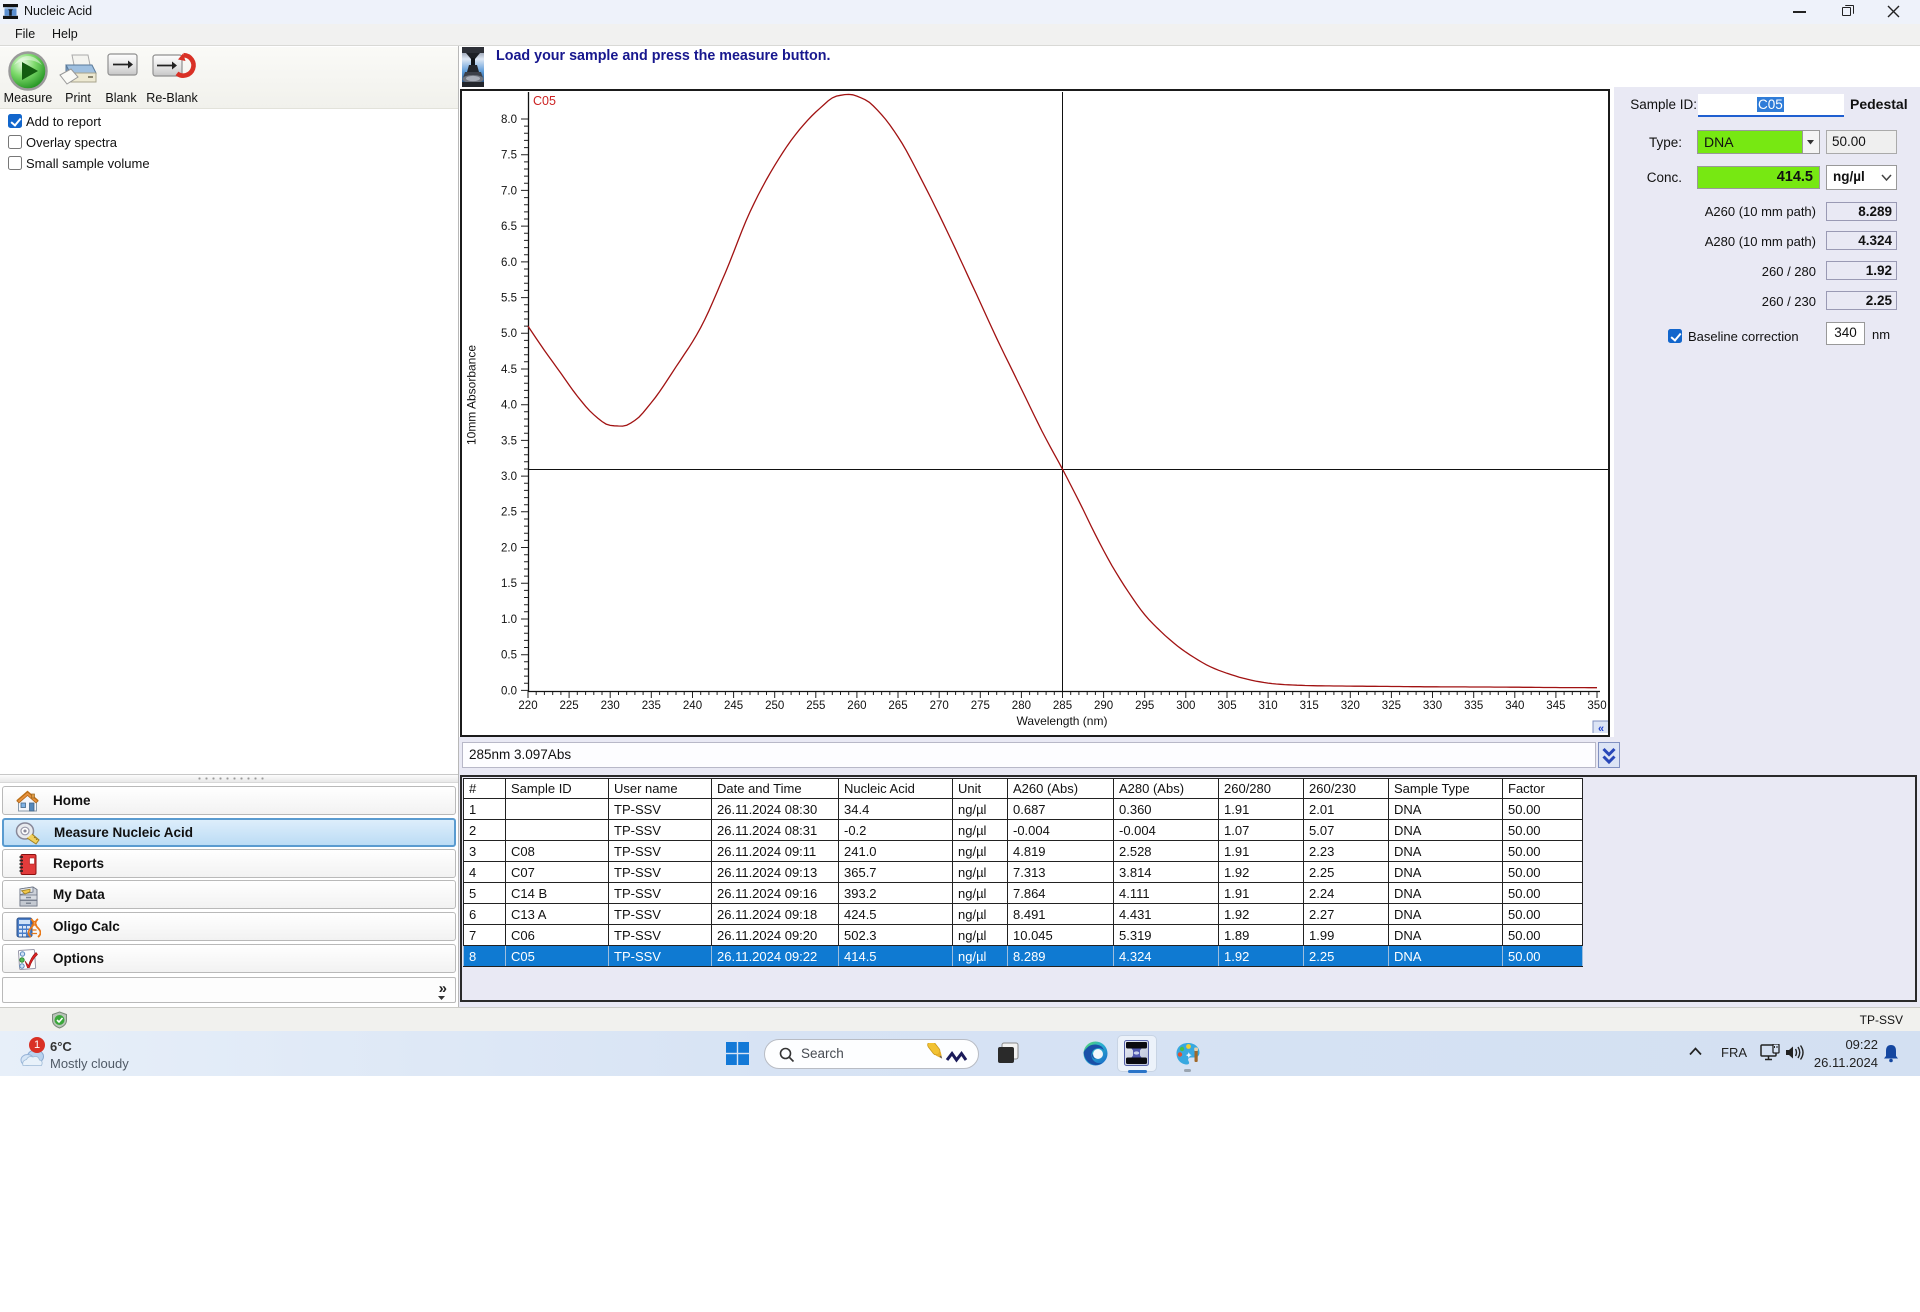 The width and height of the screenshot is (1920, 1312). Describe the element at coordinates (509, 120) in the screenshot. I see `svg-text: 8.0` at that location.